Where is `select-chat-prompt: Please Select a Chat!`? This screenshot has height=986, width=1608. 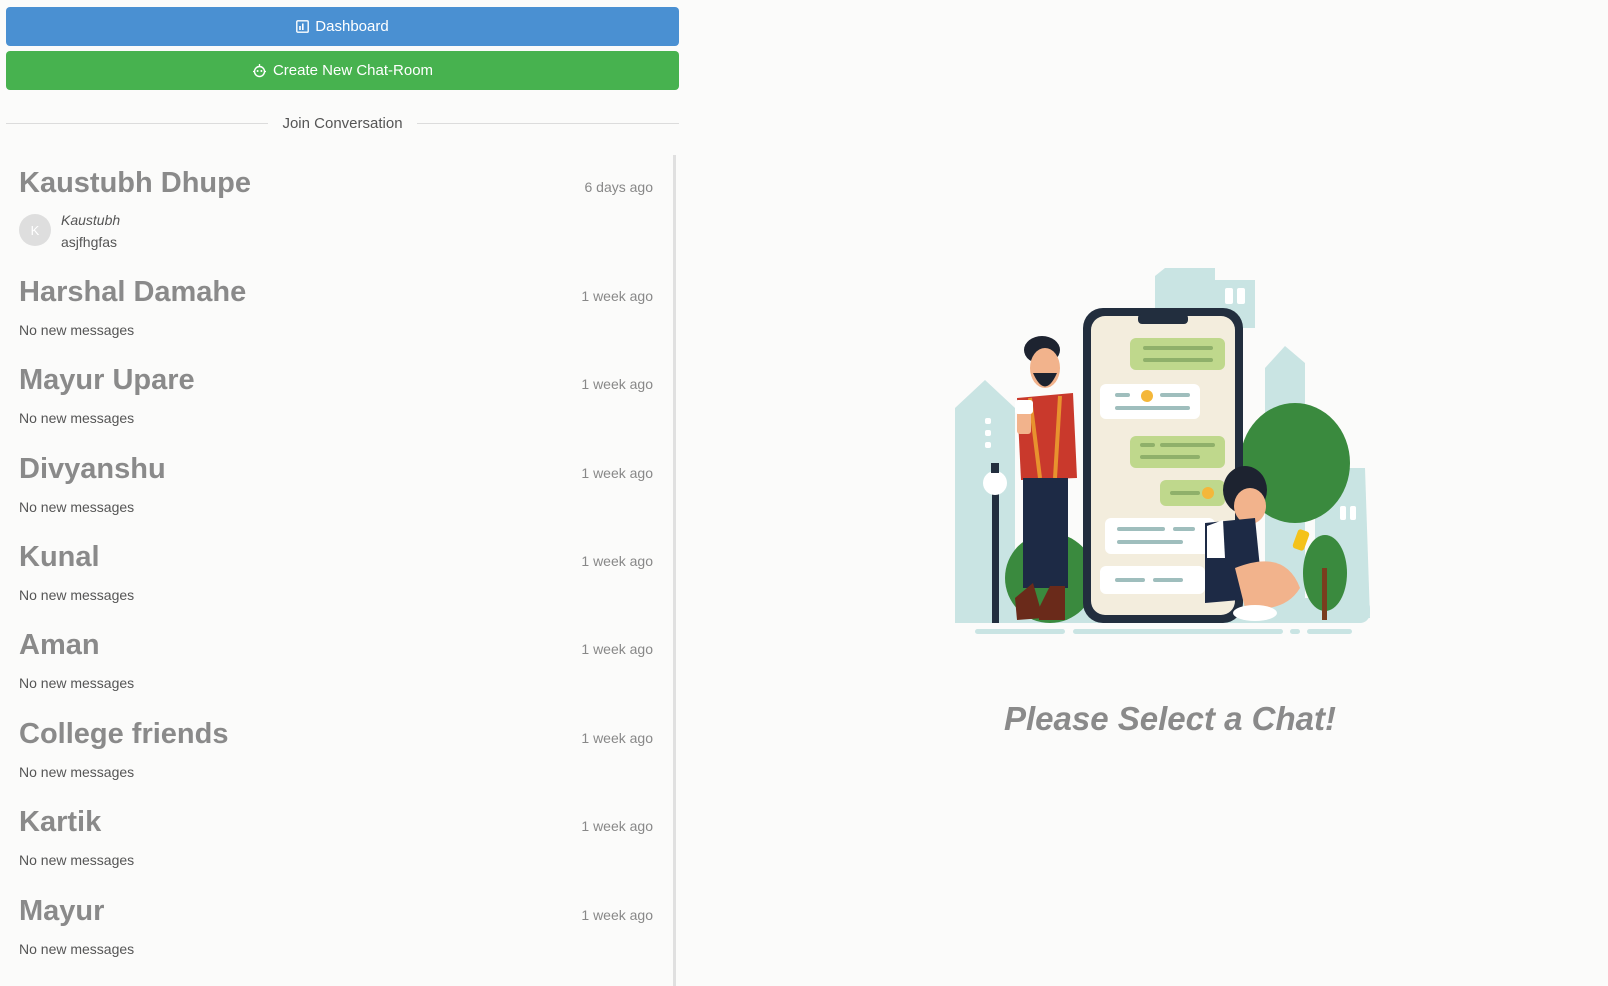 select-chat-prompt: Please Select a Chat! is located at coordinates (1170, 718).